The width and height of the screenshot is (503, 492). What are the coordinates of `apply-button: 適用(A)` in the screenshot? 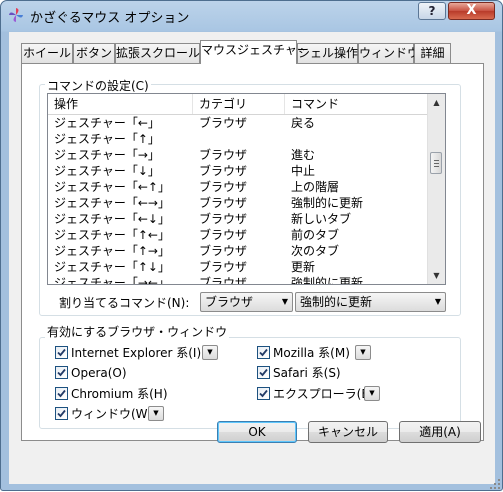 It's located at (440, 432).